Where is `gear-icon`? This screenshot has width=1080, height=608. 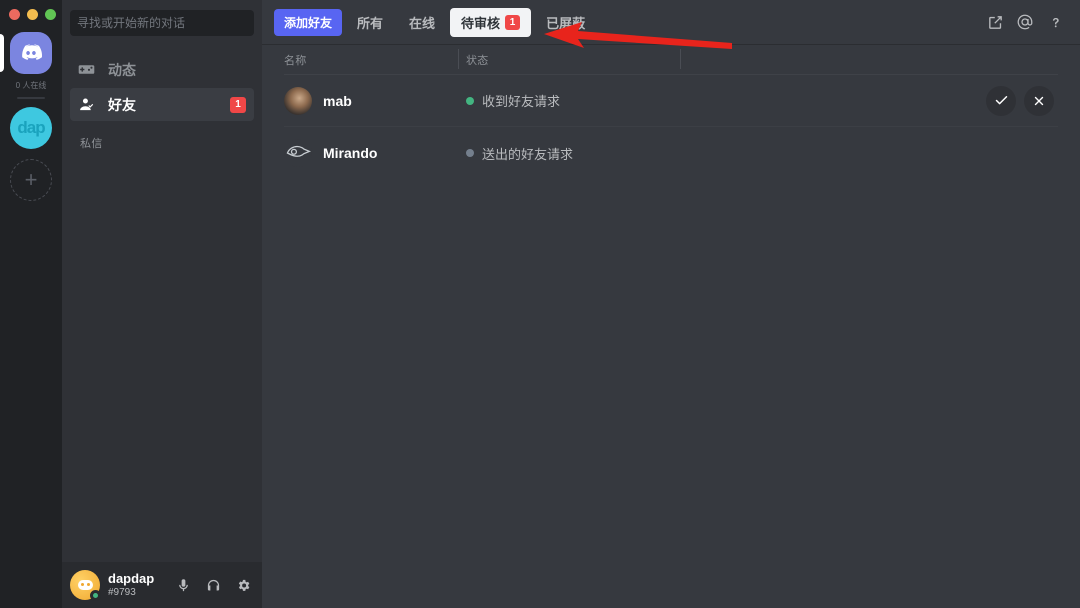 gear-icon is located at coordinates (243, 585).